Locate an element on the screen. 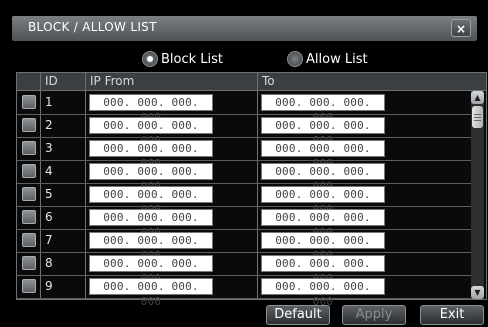 This screenshot has width=488, height=327. scroll-up-arrow-icon: ▲ is located at coordinates (477, 97).